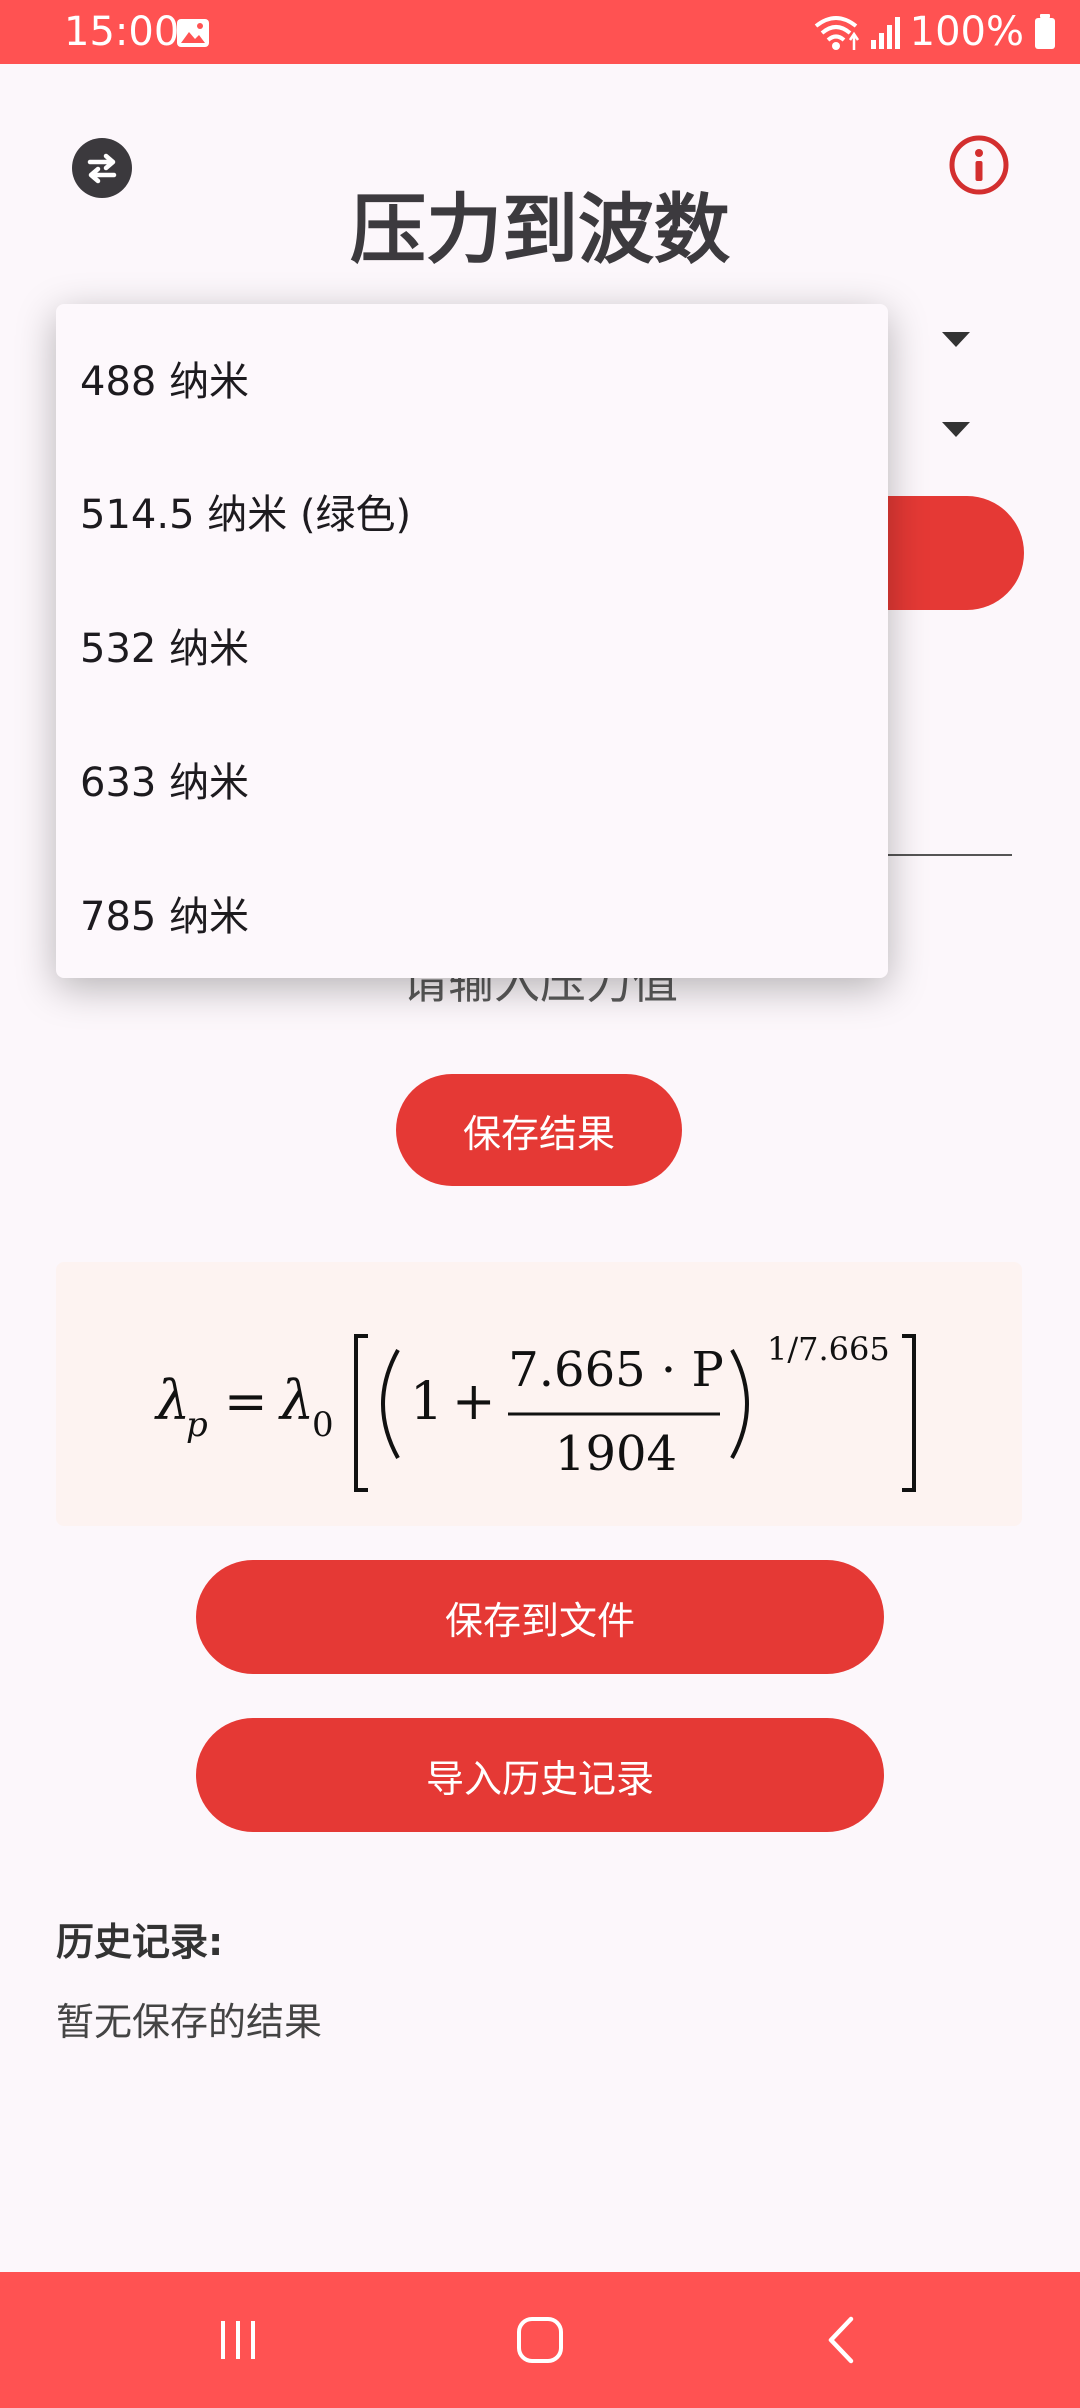  Describe the element at coordinates (197, 1425) in the screenshot. I see `formula-sub-p: p` at that location.